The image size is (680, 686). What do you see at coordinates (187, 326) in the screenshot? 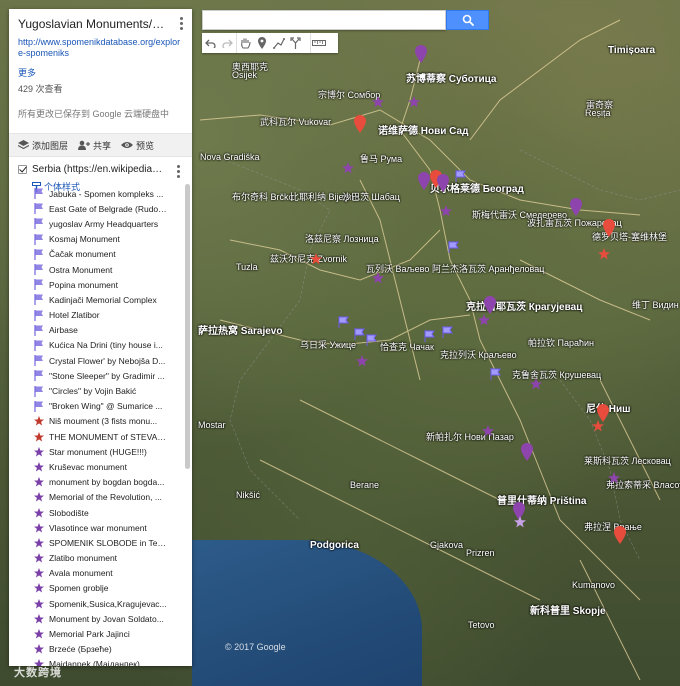
I see `panel-scrollbar` at bounding box center [187, 326].